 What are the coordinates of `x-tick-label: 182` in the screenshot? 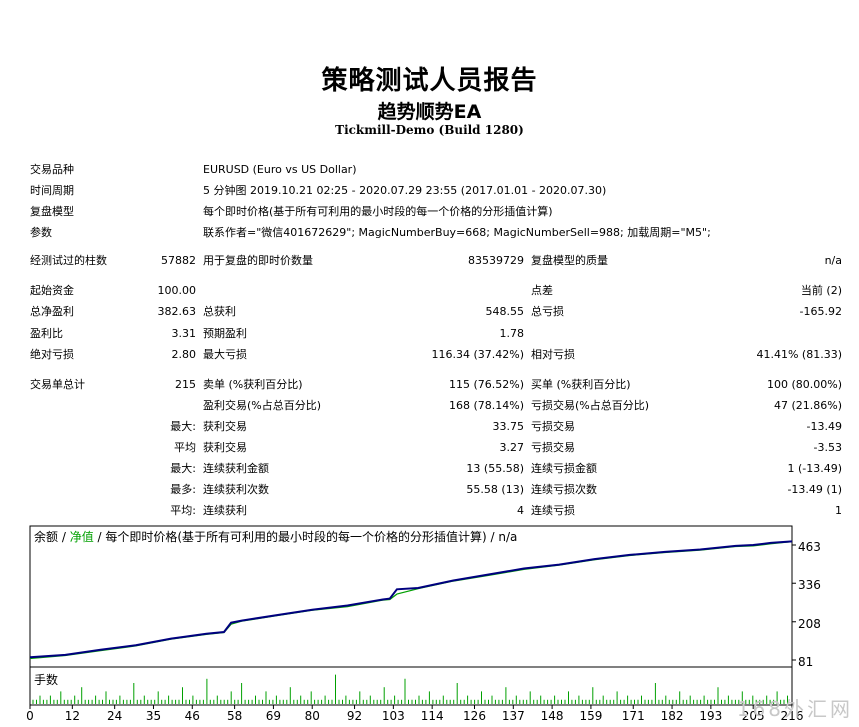 It's located at (672, 716).